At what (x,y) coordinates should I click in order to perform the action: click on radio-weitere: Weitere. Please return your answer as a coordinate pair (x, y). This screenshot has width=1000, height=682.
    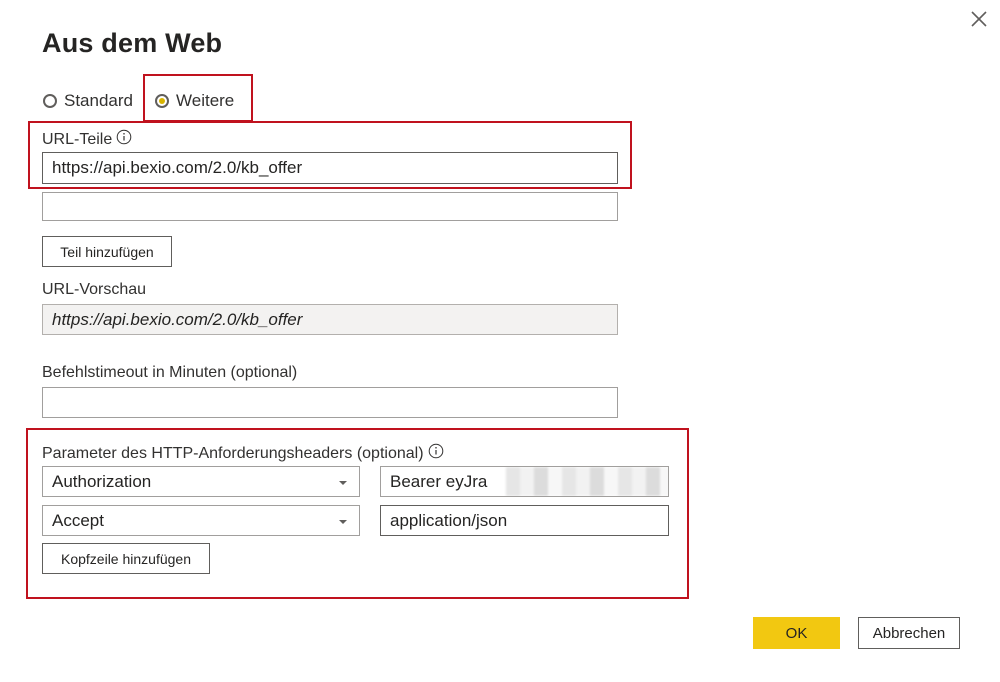
    Looking at the image, I should click on (194, 101).